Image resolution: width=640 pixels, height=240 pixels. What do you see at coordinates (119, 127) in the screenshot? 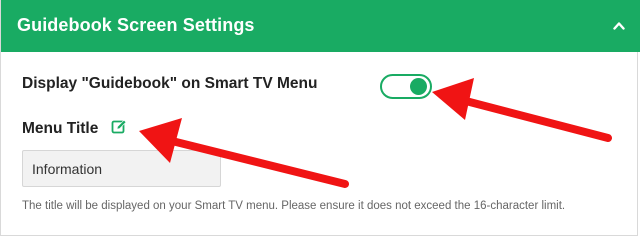
I see `edit-icon` at bounding box center [119, 127].